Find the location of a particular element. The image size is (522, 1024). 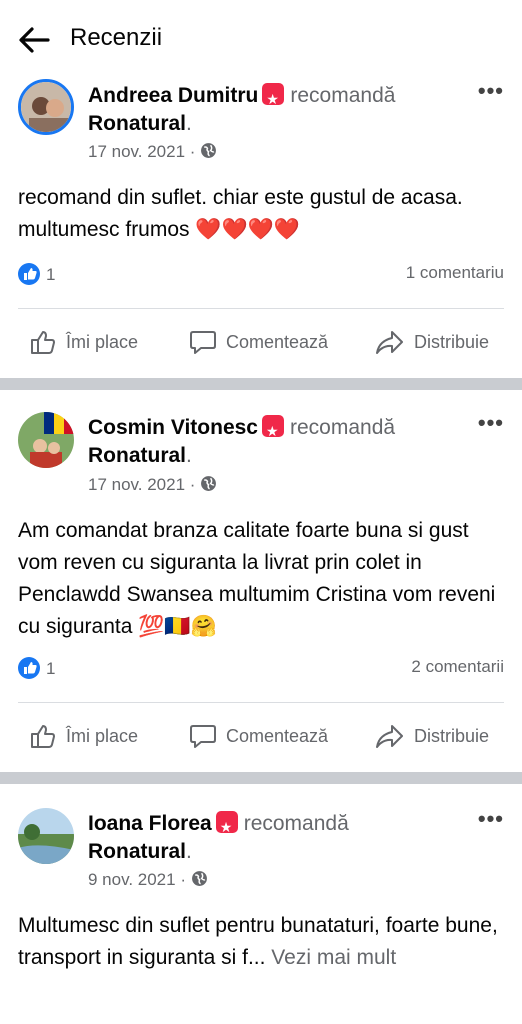

back-arrow-icon is located at coordinates (34, 40).